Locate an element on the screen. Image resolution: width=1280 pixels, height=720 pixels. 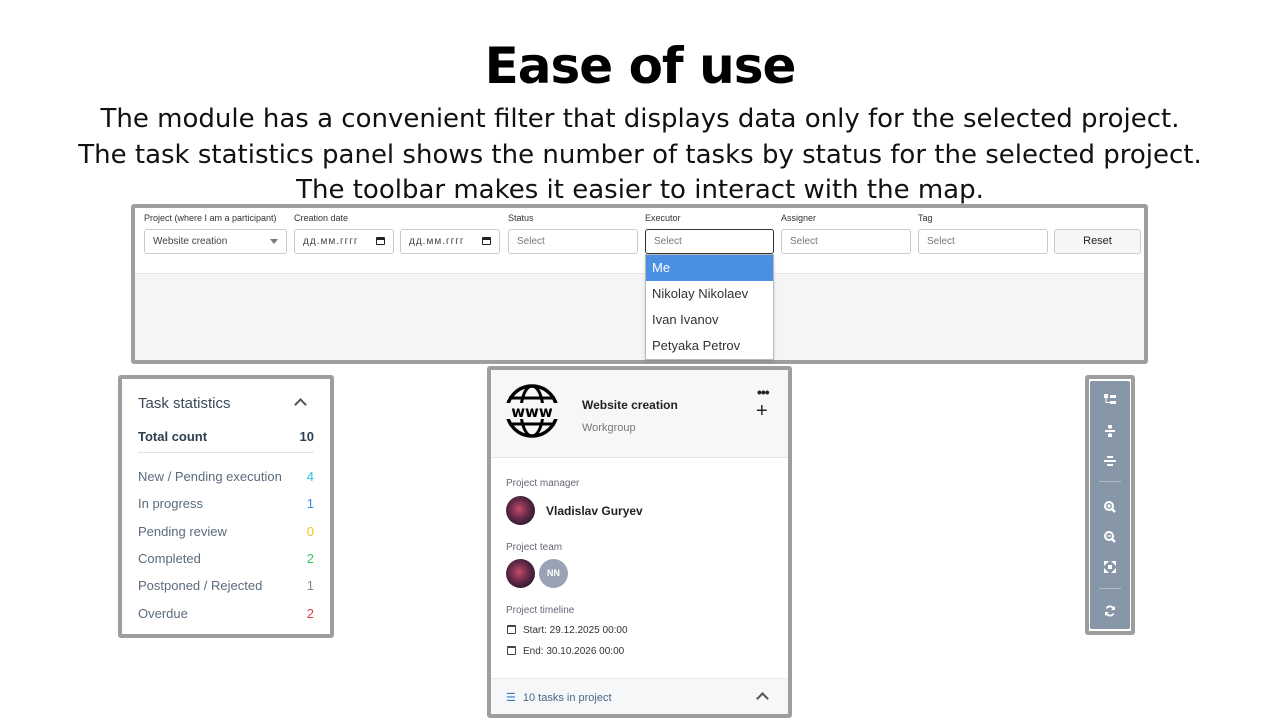
collapse-button is located at coordinates (1110, 431).